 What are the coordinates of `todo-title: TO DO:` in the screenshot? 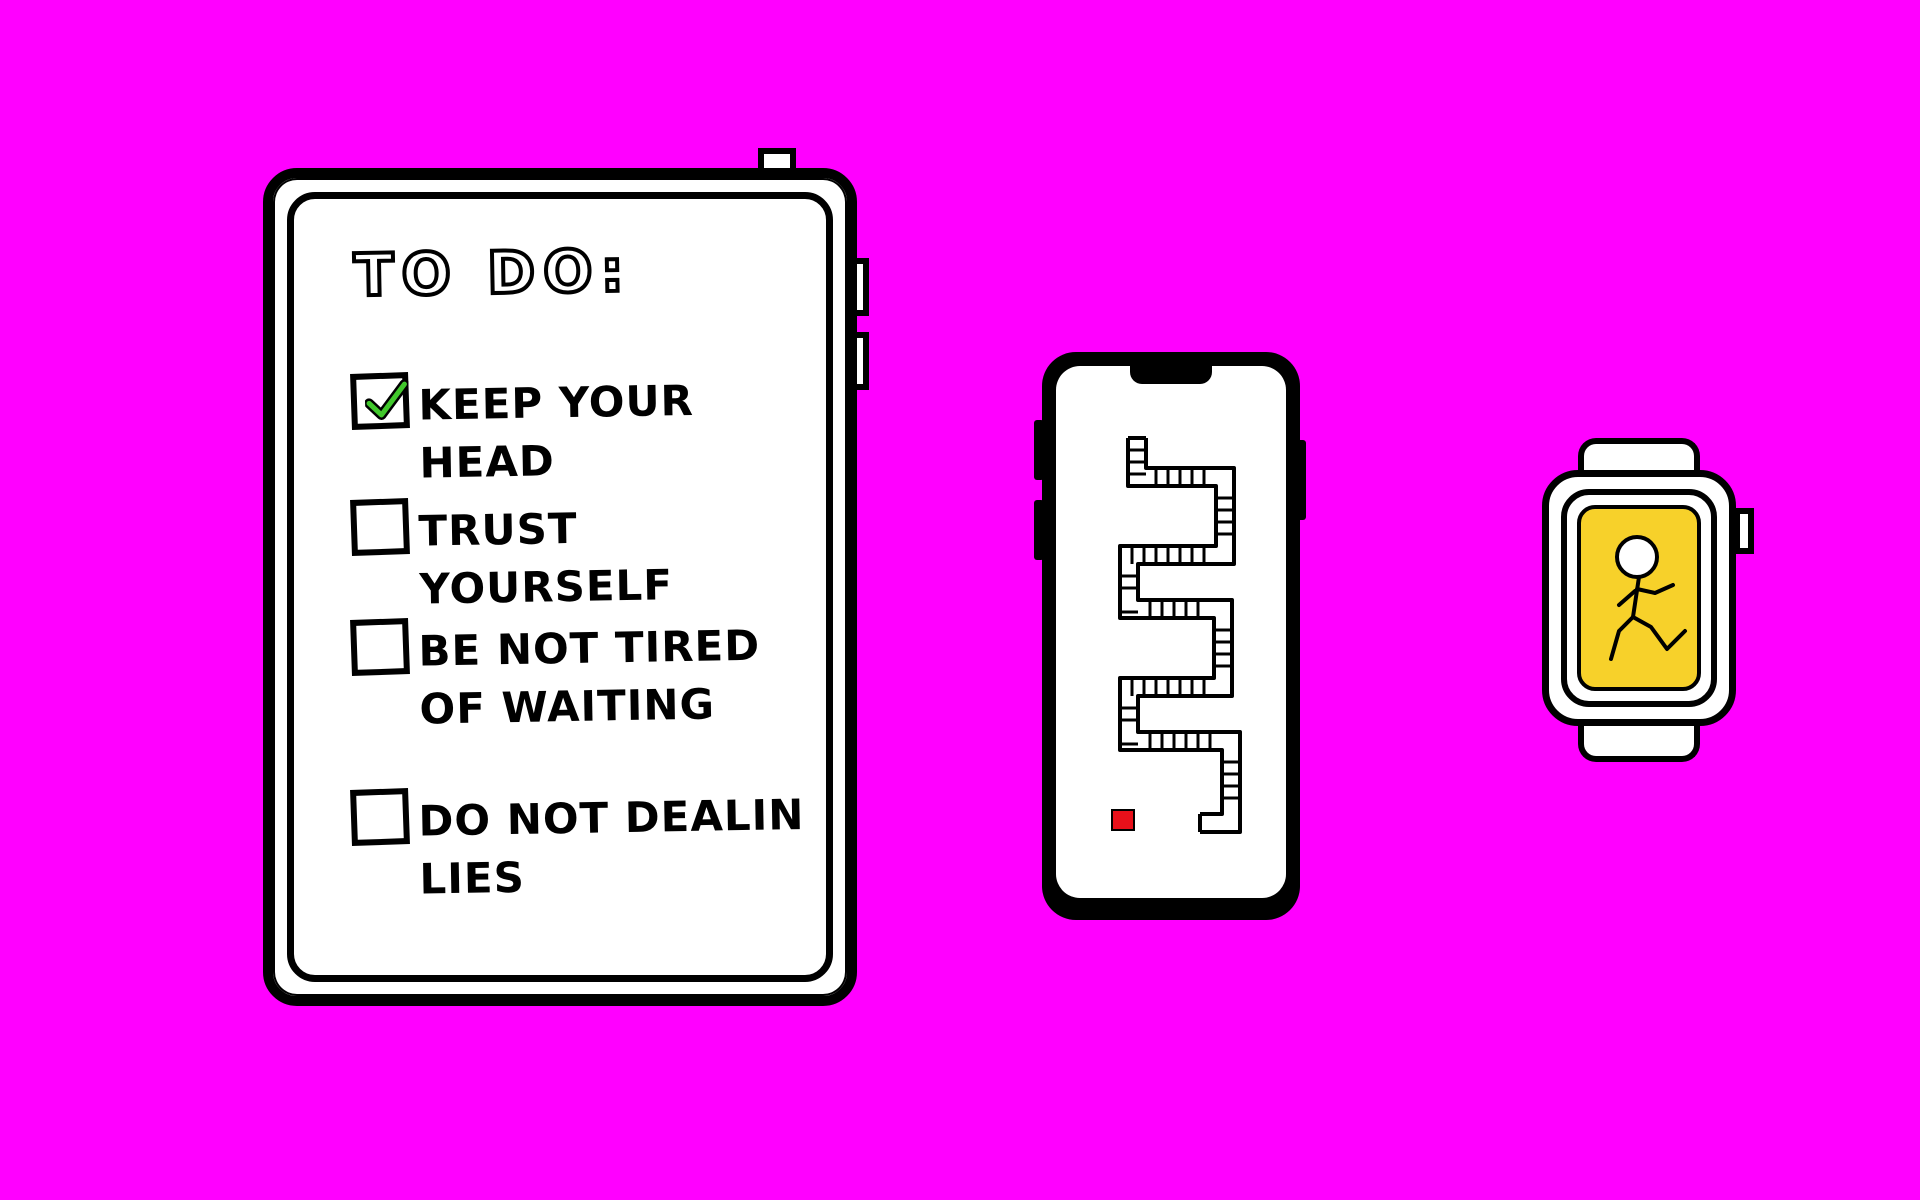 It's located at (492, 273).